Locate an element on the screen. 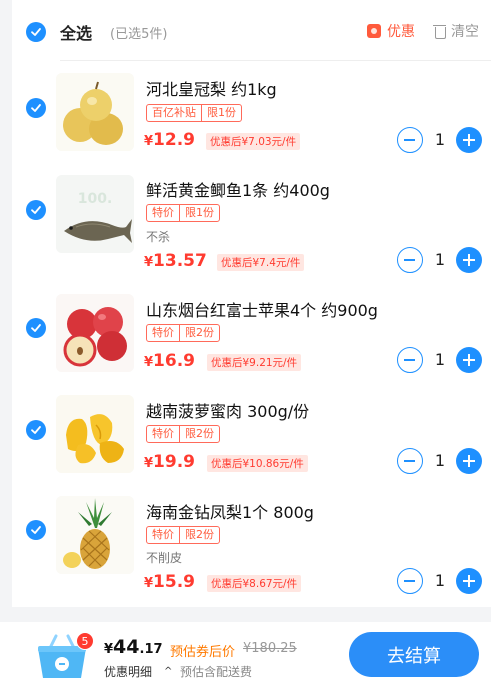 The height and width of the screenshot is (687, 491). total-price: ¥44.17 is located at coordinates (133, 647).